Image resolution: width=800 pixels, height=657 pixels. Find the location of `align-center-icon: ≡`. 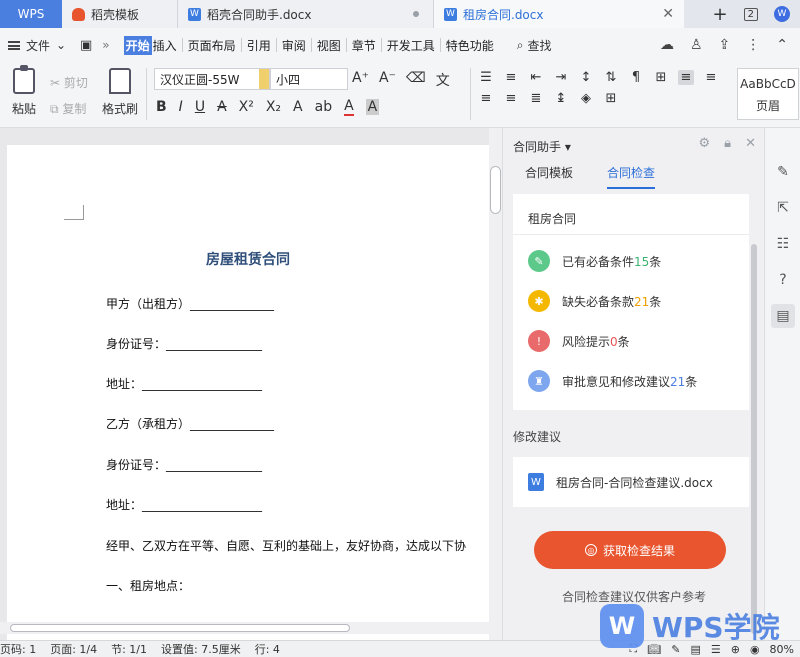

align-center-icon: ≡ is located at coordinates (711, 77).